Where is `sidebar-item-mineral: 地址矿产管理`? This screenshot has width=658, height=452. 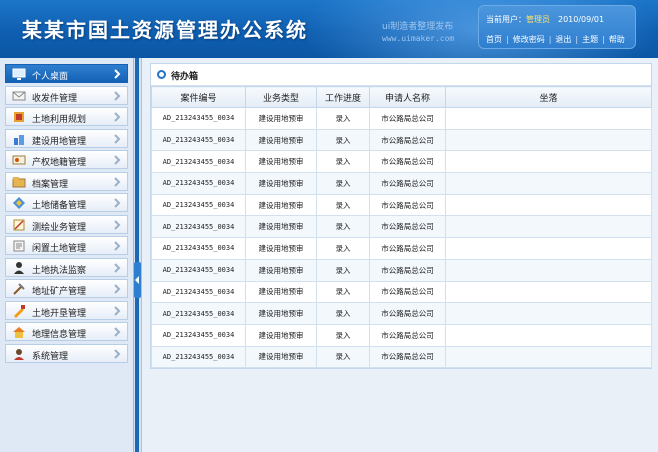
sidebar-item-mineral: 地址矿产管理 is located at coordinates (66, 288).